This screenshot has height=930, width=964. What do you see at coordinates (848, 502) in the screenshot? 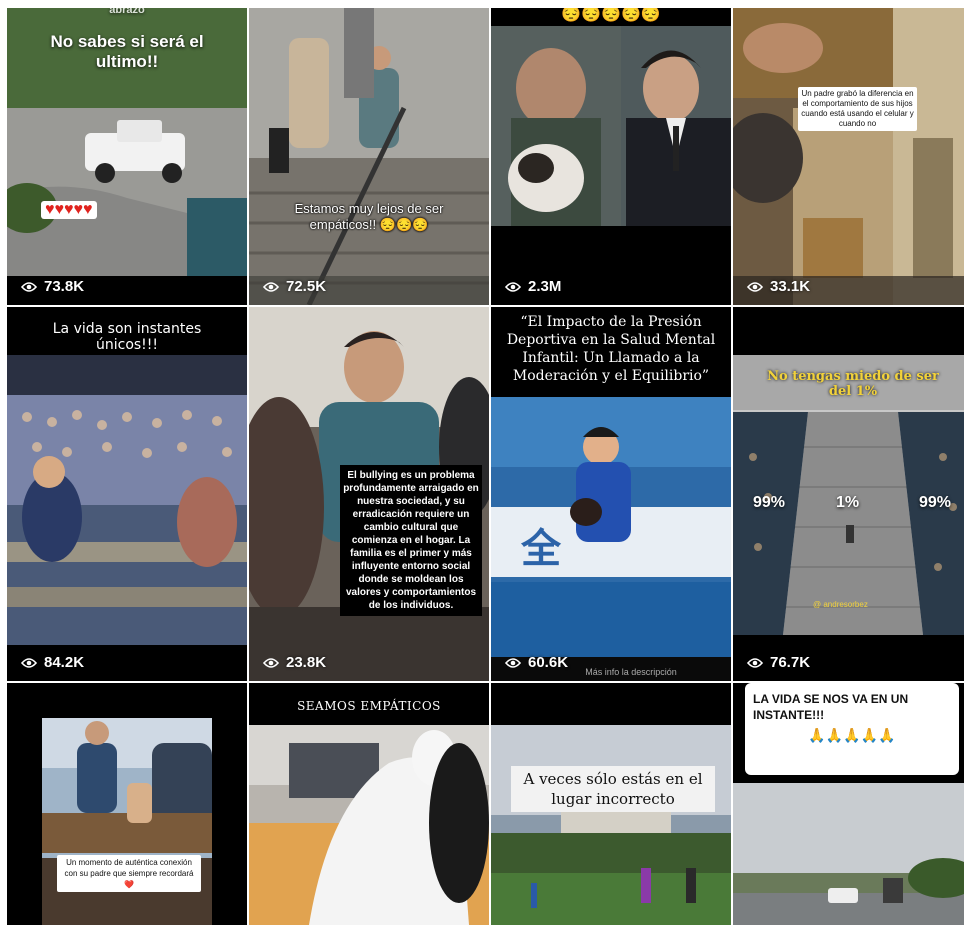
I see `middle-percentage: 1%` at bounding box center [848, 502].